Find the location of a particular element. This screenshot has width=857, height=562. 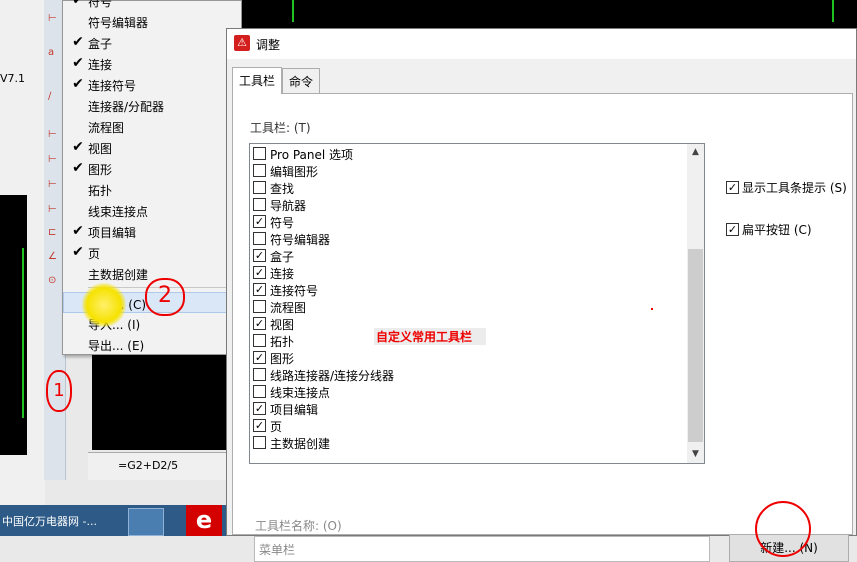

scroll-up-icon: ▲ is located at coordinates (695, 152).